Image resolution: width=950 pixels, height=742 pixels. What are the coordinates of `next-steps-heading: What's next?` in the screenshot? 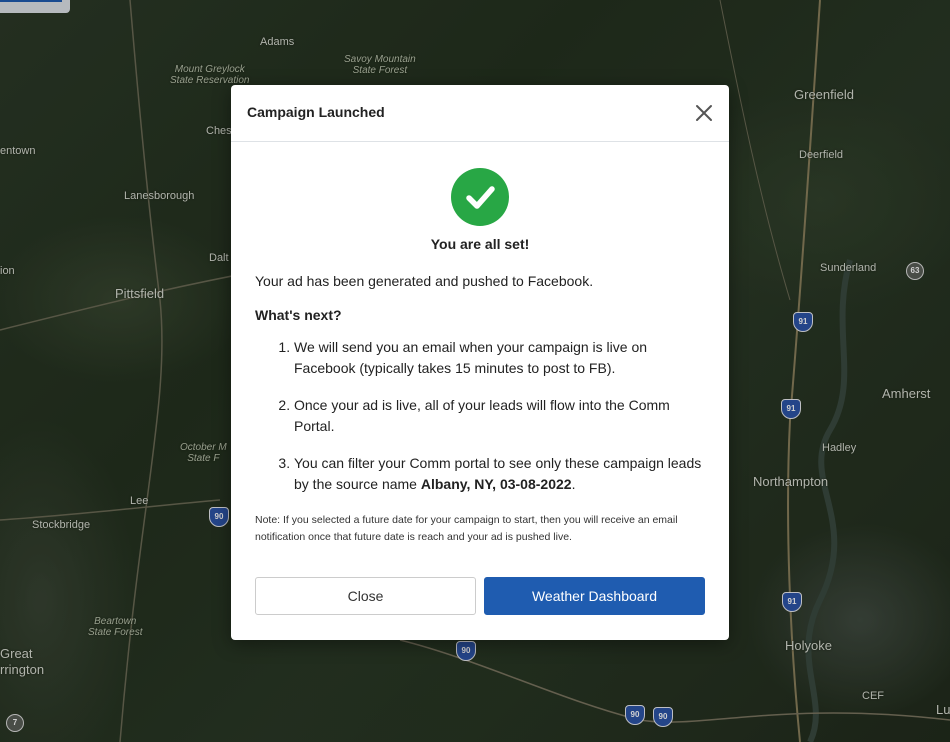 It's located at (298, 315).